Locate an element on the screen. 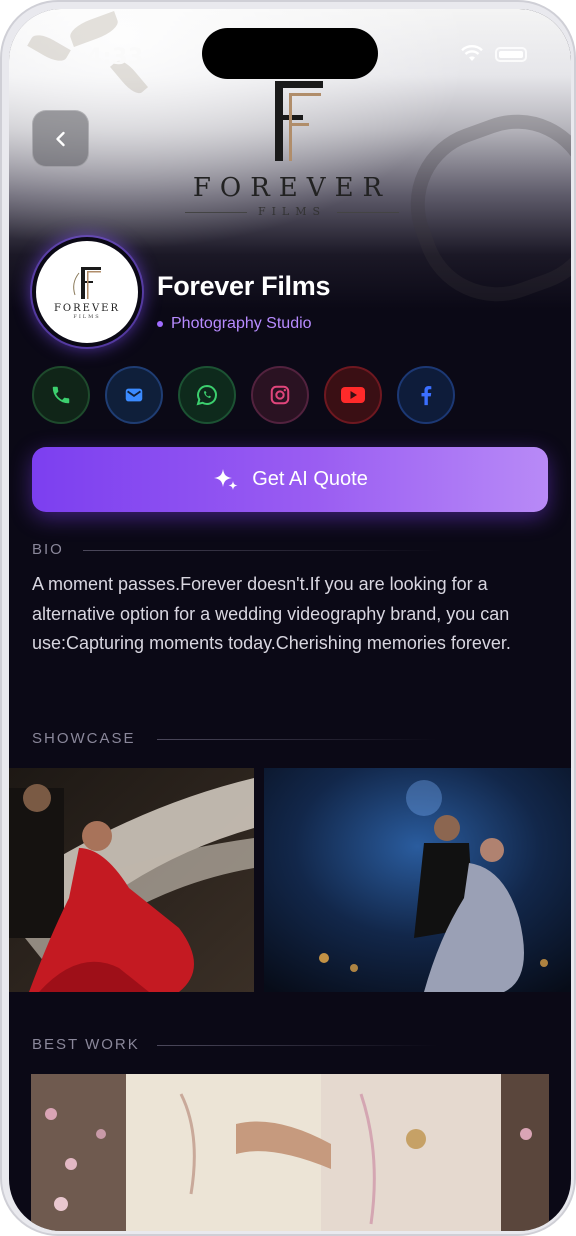 The height and width of the screenshot is (1236, 576). mail-icon is located at coordinates (134, 395).